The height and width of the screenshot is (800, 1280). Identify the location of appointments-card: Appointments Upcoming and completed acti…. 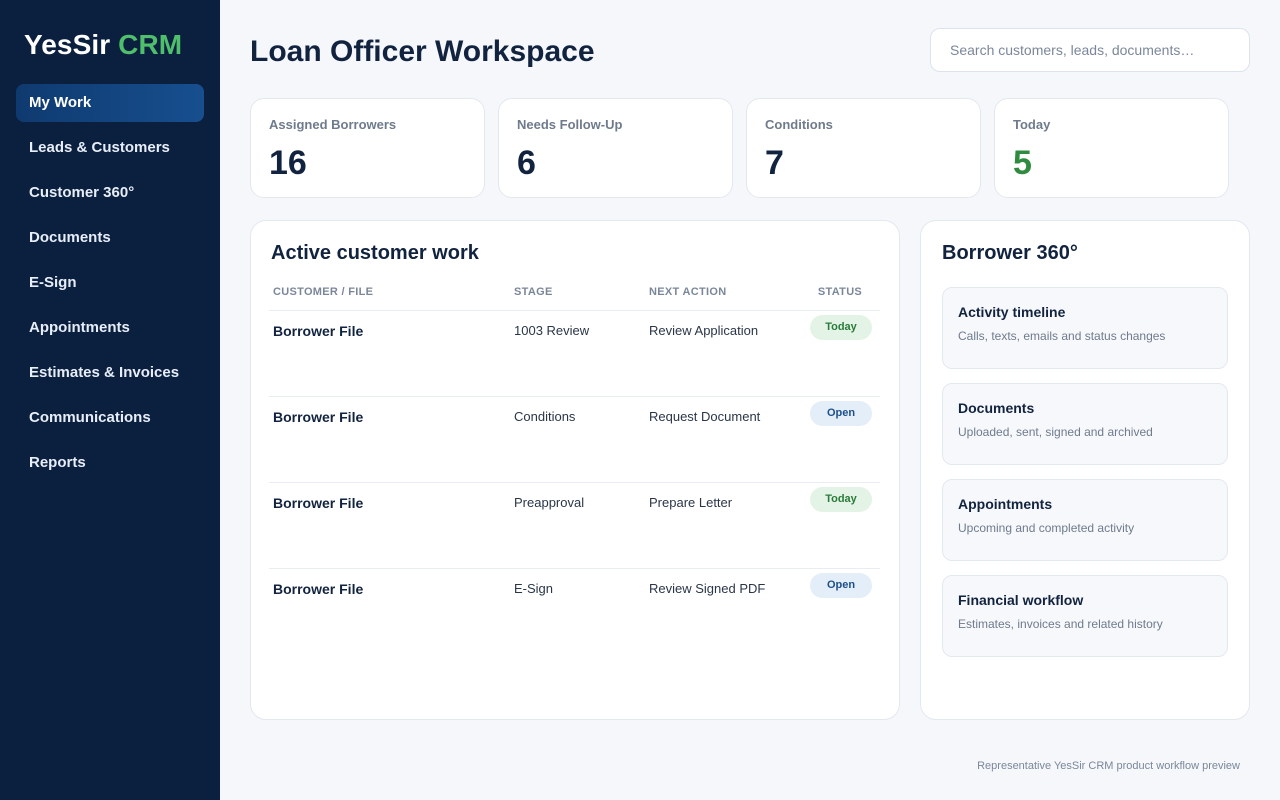
(1085, 520).